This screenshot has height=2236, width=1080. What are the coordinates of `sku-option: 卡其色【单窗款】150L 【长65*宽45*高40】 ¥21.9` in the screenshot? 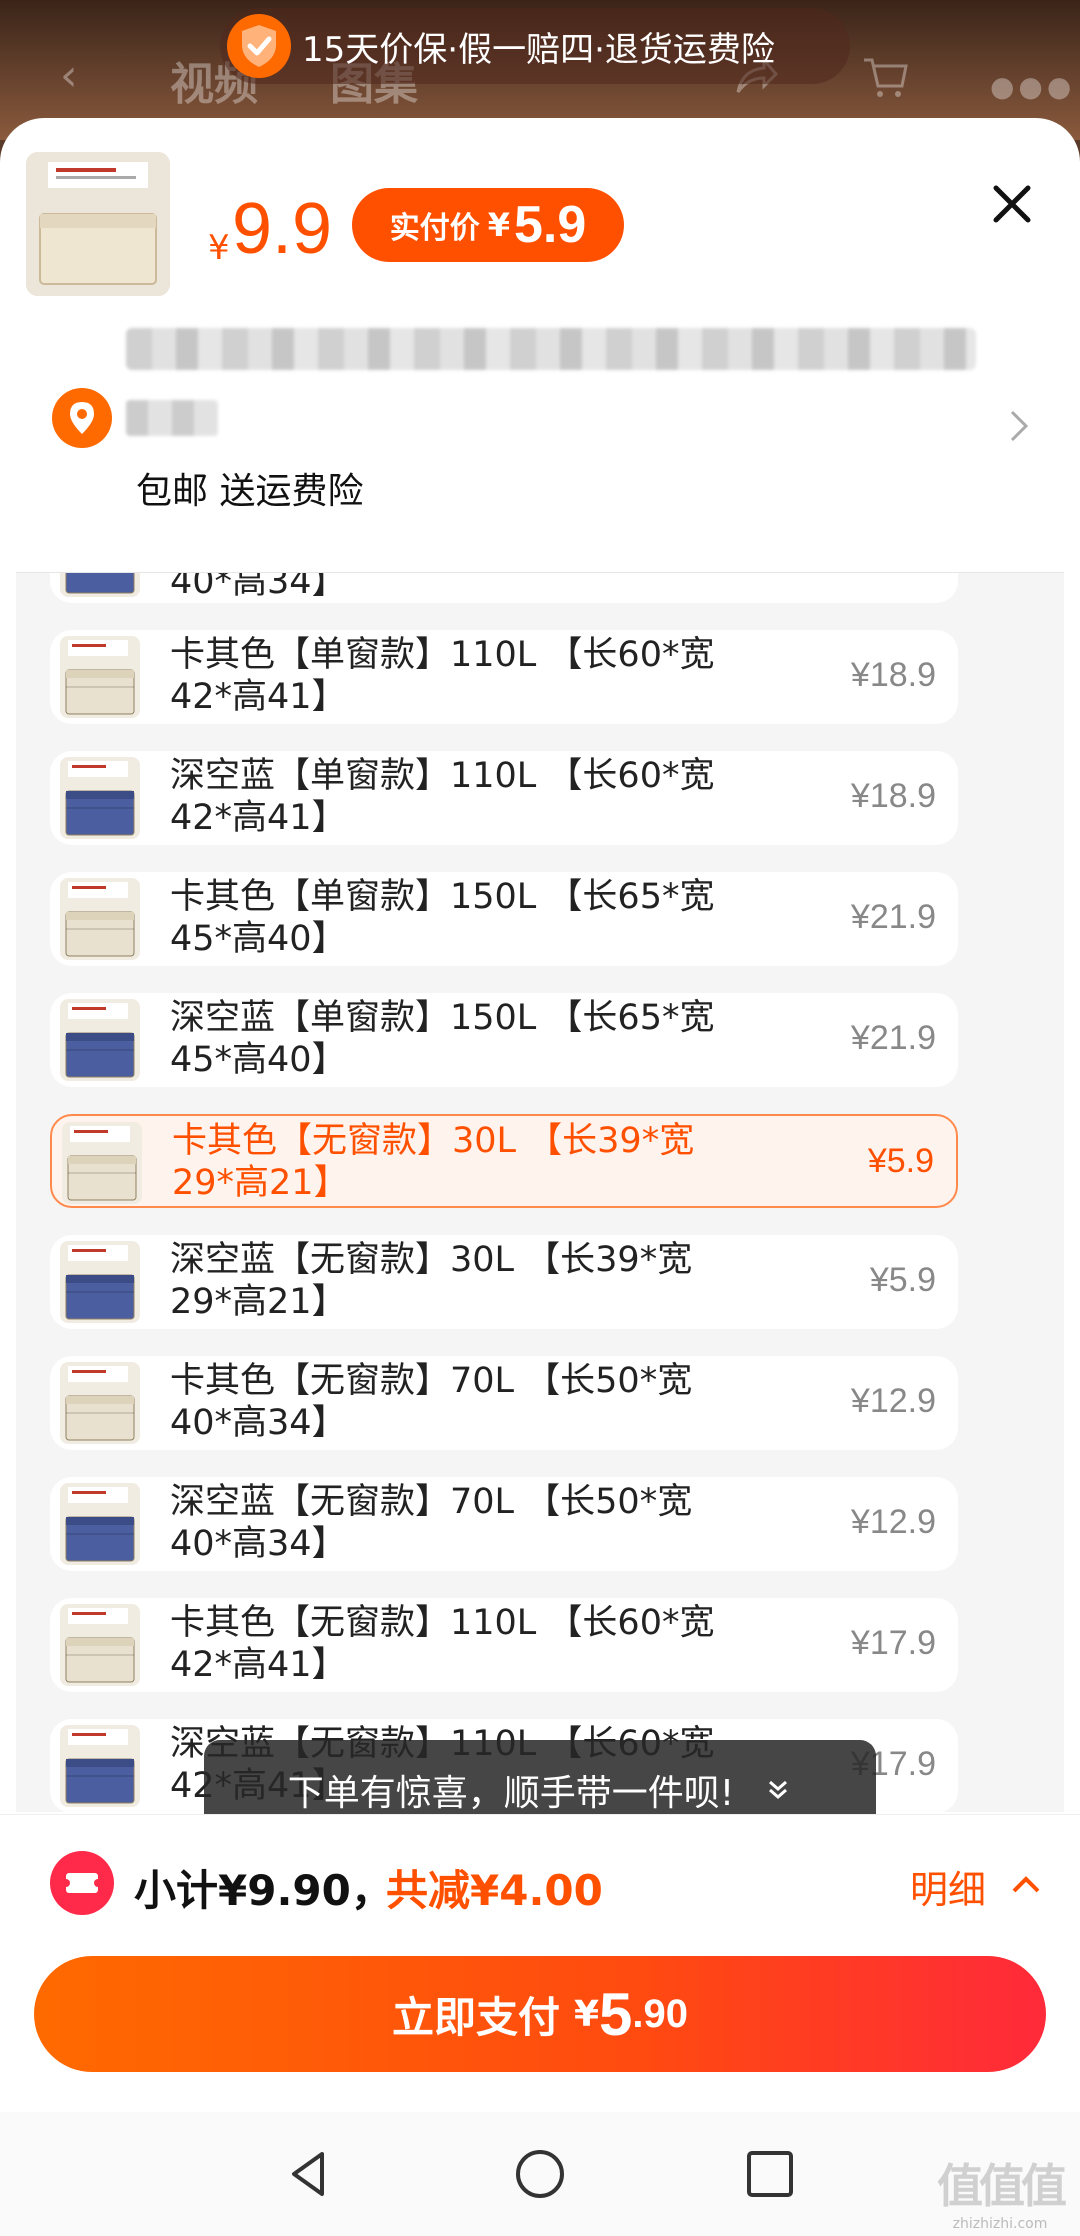 It's located at (504, 919).